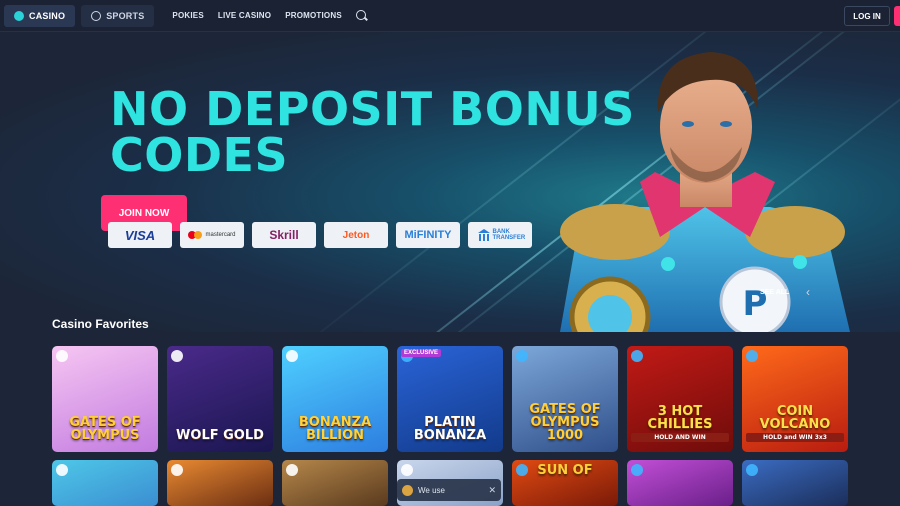 This screenshot has width=900, height=506. I want to click on tab-casino: CASINO, so click(40, 15).